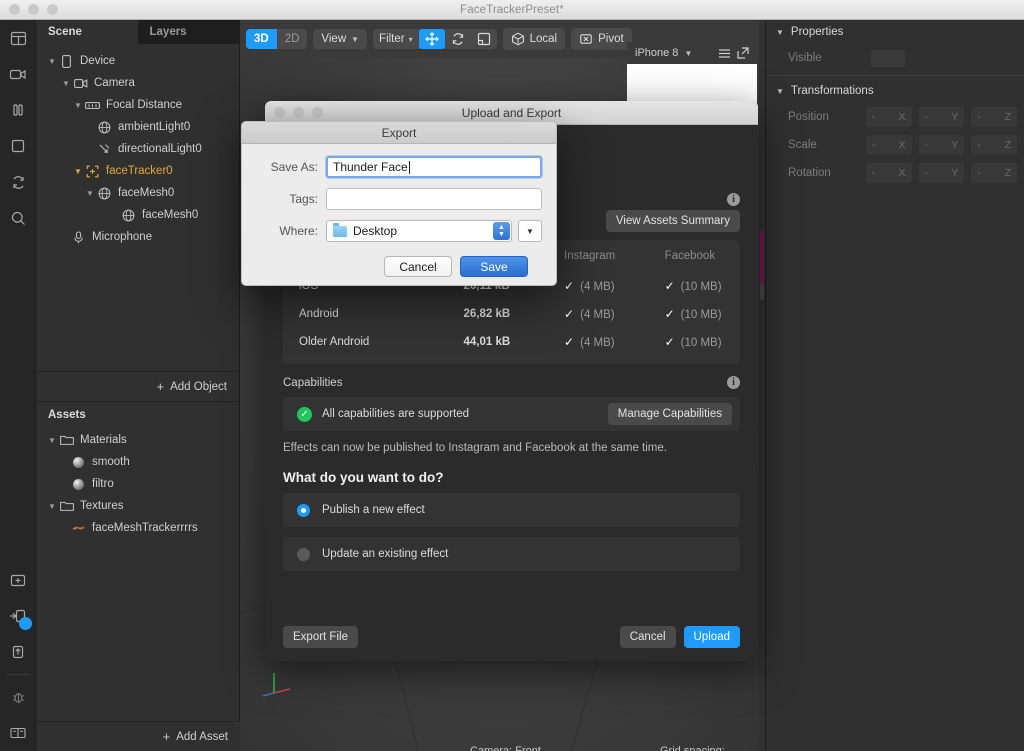 This screenshot has width=1024, height=751. What do you see at coordinates (484, 39) in the screenshot?
I see `scale-tool-icon` at bounding box center [484, 39].